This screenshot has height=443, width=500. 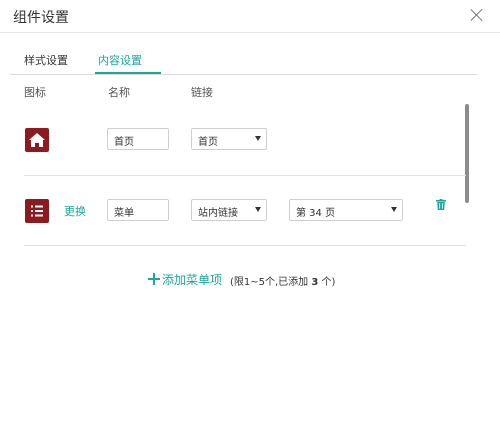 What do you see at coordinates (229, 139) in the screenshot?
I see `link-type-select-home: 首页` at bounding box center [229, 139].